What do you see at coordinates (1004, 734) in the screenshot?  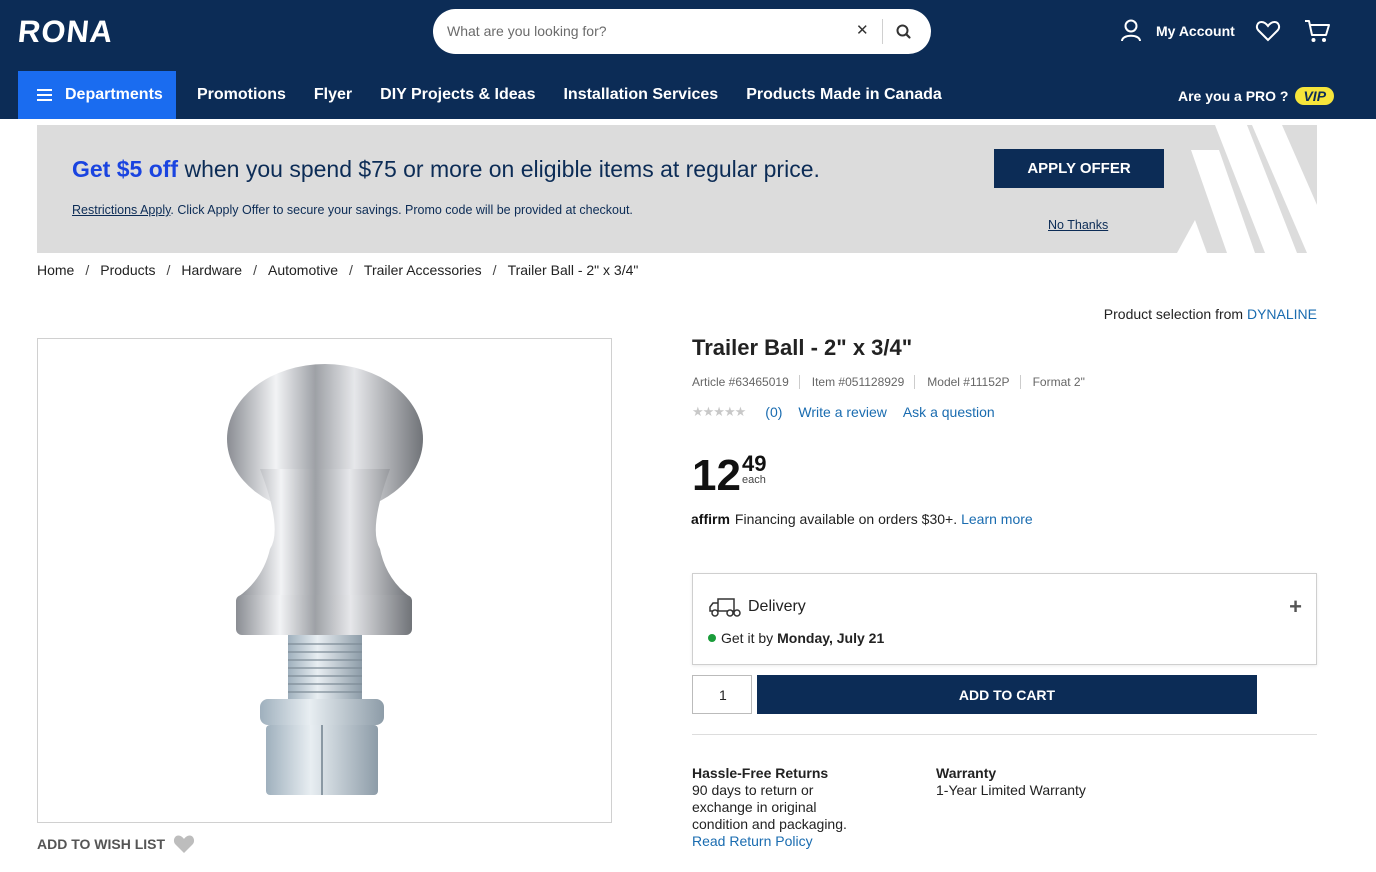 I see `divider` at bounding box center [1004, 734].